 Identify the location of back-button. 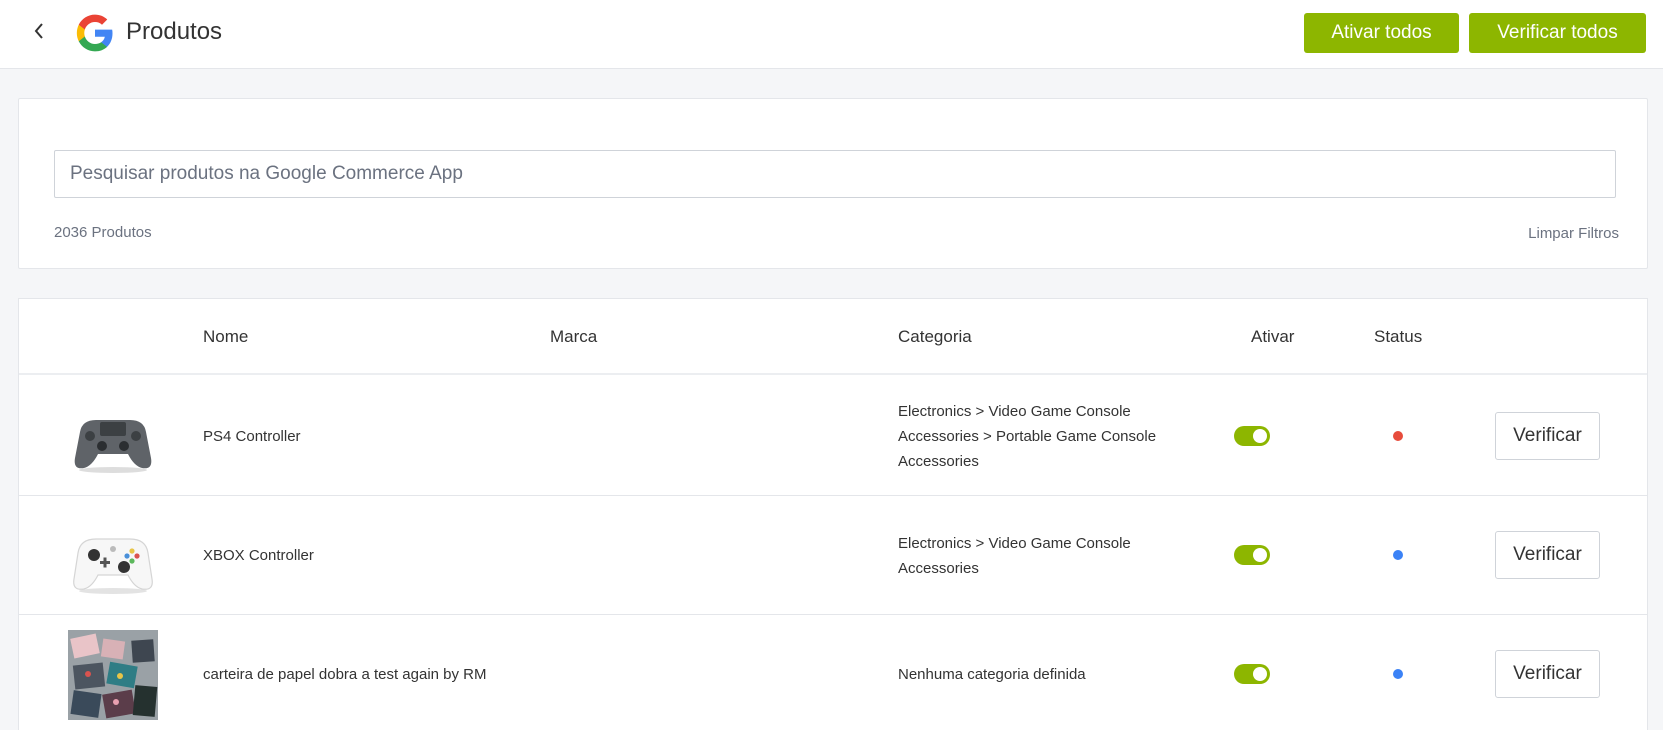
(39, 31).